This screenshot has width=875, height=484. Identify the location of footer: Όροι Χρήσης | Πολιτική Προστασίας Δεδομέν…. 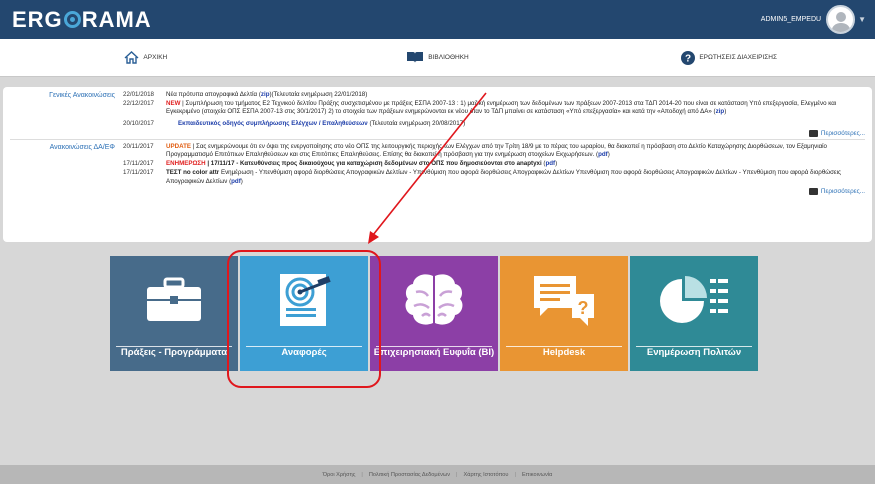
(437, 474).